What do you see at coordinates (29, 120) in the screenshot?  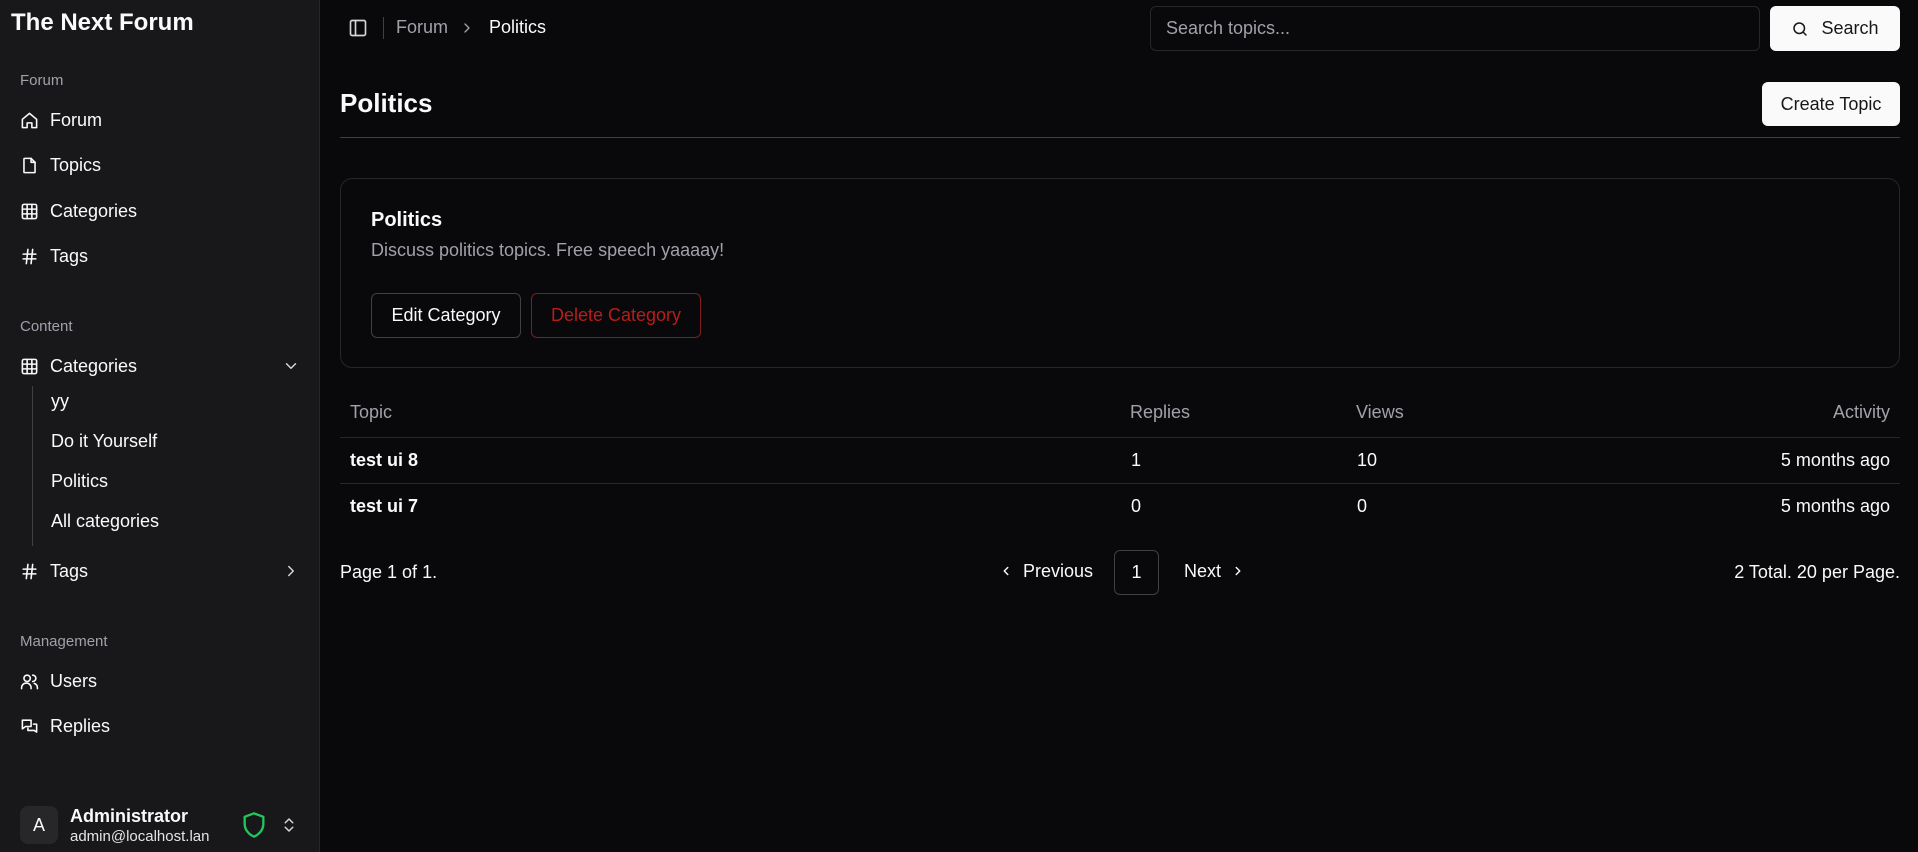 I see `home-icon` at bounding box center [29, 120].